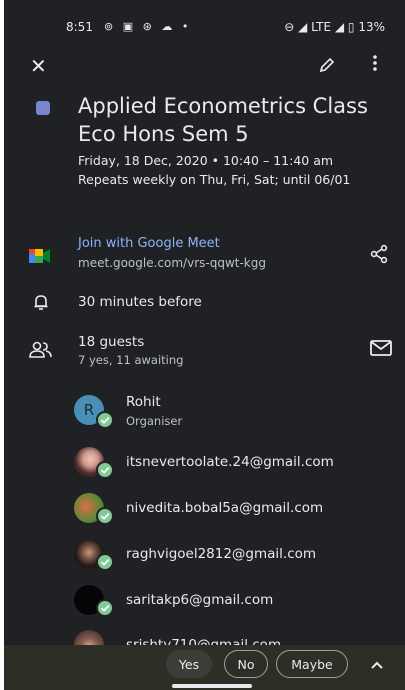  Describe the element at coordinates (327, 67) in the screenshot. I see `pencil-icon` at that location.